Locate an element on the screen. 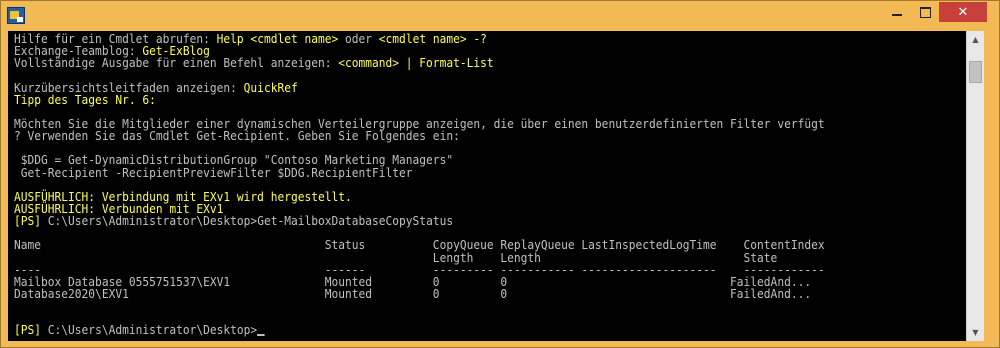 Image resolution: width=1000 pixels, height=348 pixels. console-line: Tipp des Tages Nr. 6: is located at coordinates (419, 100).